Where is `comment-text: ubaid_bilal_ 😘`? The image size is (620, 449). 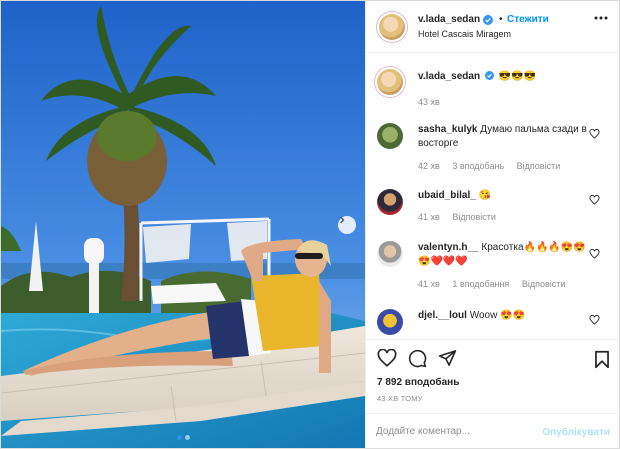
comment-text: ubaid_bilal_ 😘 is located at coordinates (504, 196).